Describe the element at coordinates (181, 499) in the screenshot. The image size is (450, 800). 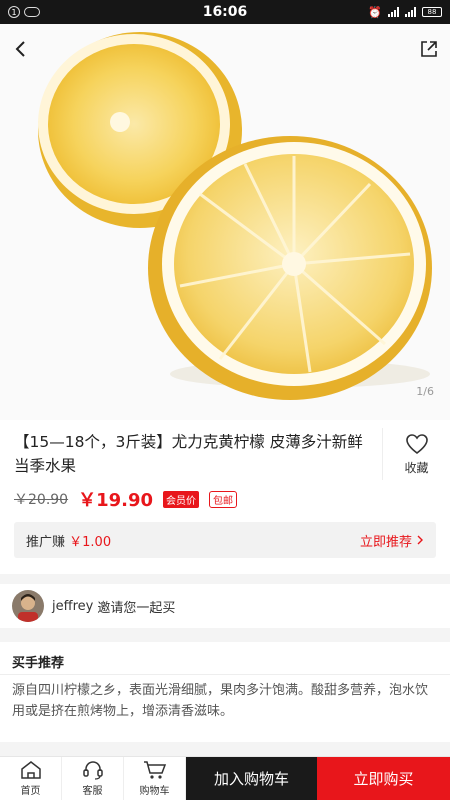
I see `member-price-badge: 会员价` at that location.